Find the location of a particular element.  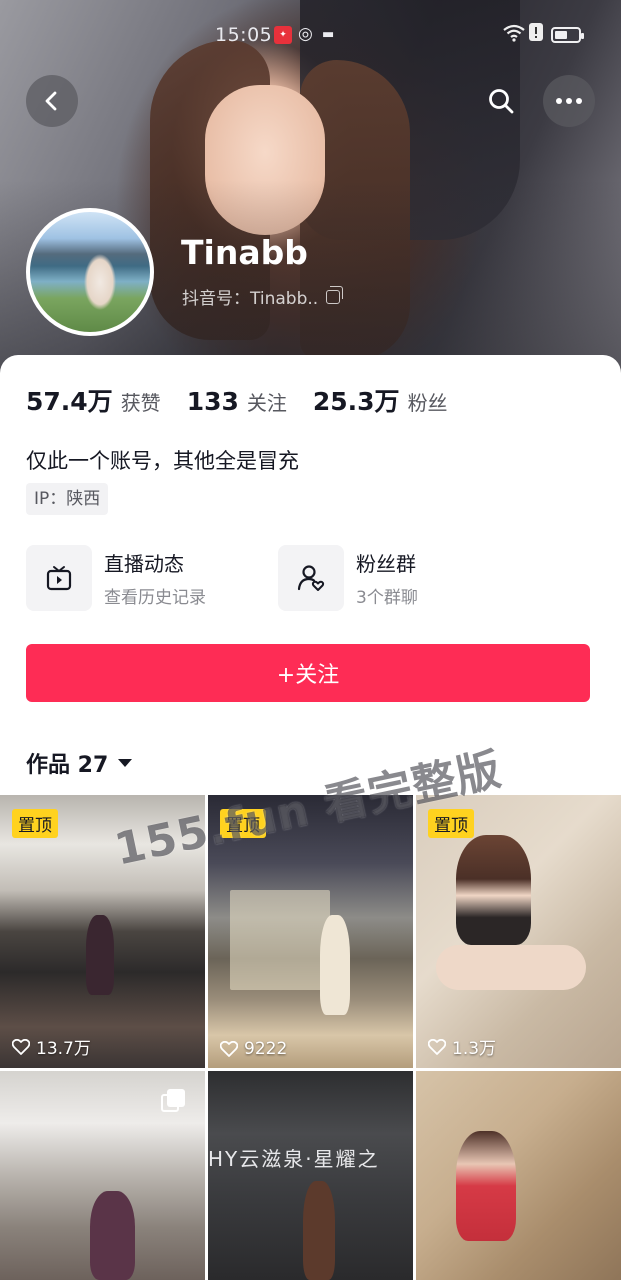

video-likes-count: 1.3万 is located at coordinates (474, 1049).